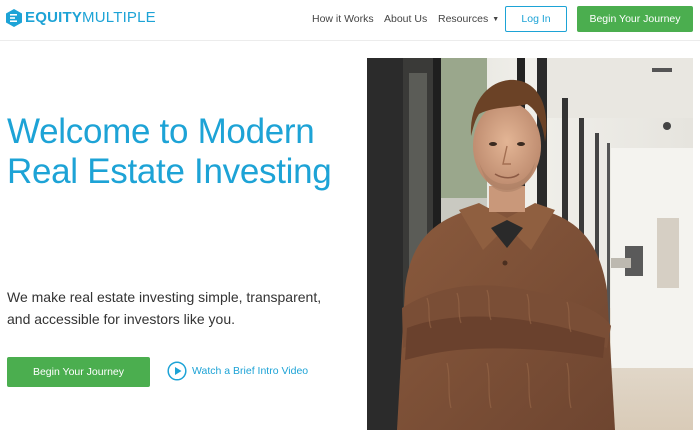 The width and height of the screenshot is (700, 434). I want to click on nav-resources: Resources ▼, so click(468, 19).